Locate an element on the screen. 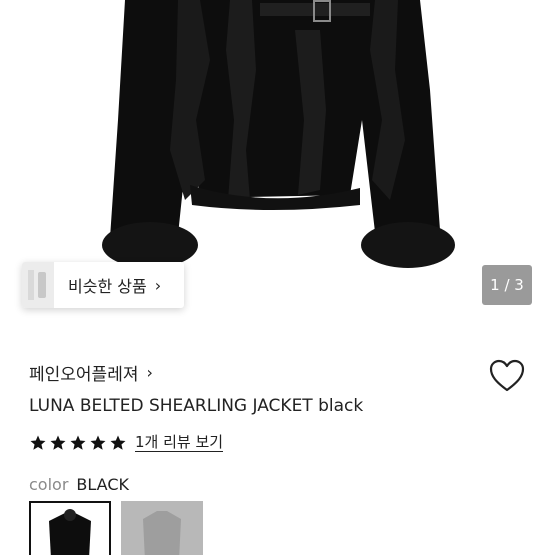 The image size is (555, 555). similar-products-label: 비슷한 상품 is located at coordinates (107, 286).